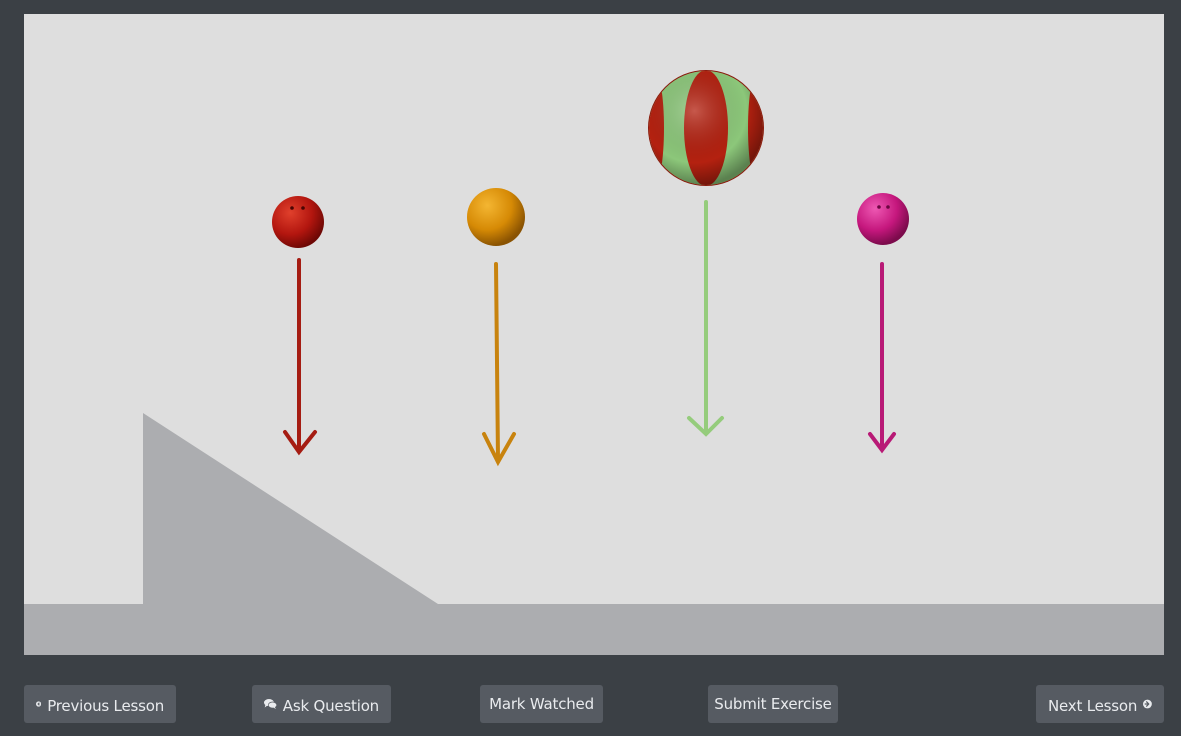 This screenshot has height=736, width=1181. What do you see at coordinates (706, 128) in the screenshot?
I see `beach-ball` at bounding box center [706, 128].